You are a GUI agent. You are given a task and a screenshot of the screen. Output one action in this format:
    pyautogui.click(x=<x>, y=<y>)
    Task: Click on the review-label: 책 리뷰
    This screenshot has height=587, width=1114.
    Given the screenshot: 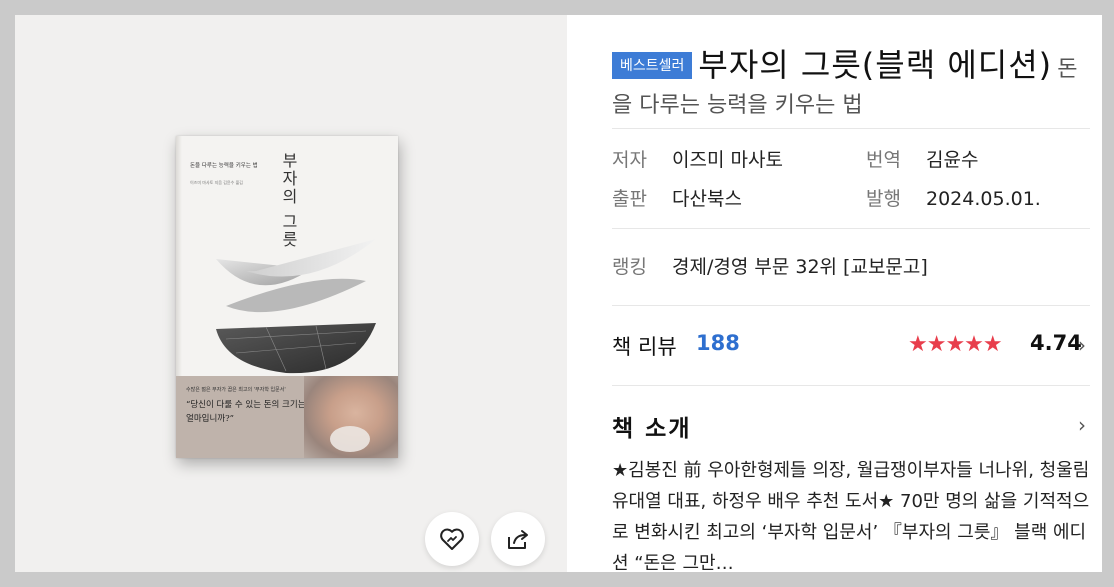 What is the action you would take?
    pyautogui.click(x=644, y=347)
    